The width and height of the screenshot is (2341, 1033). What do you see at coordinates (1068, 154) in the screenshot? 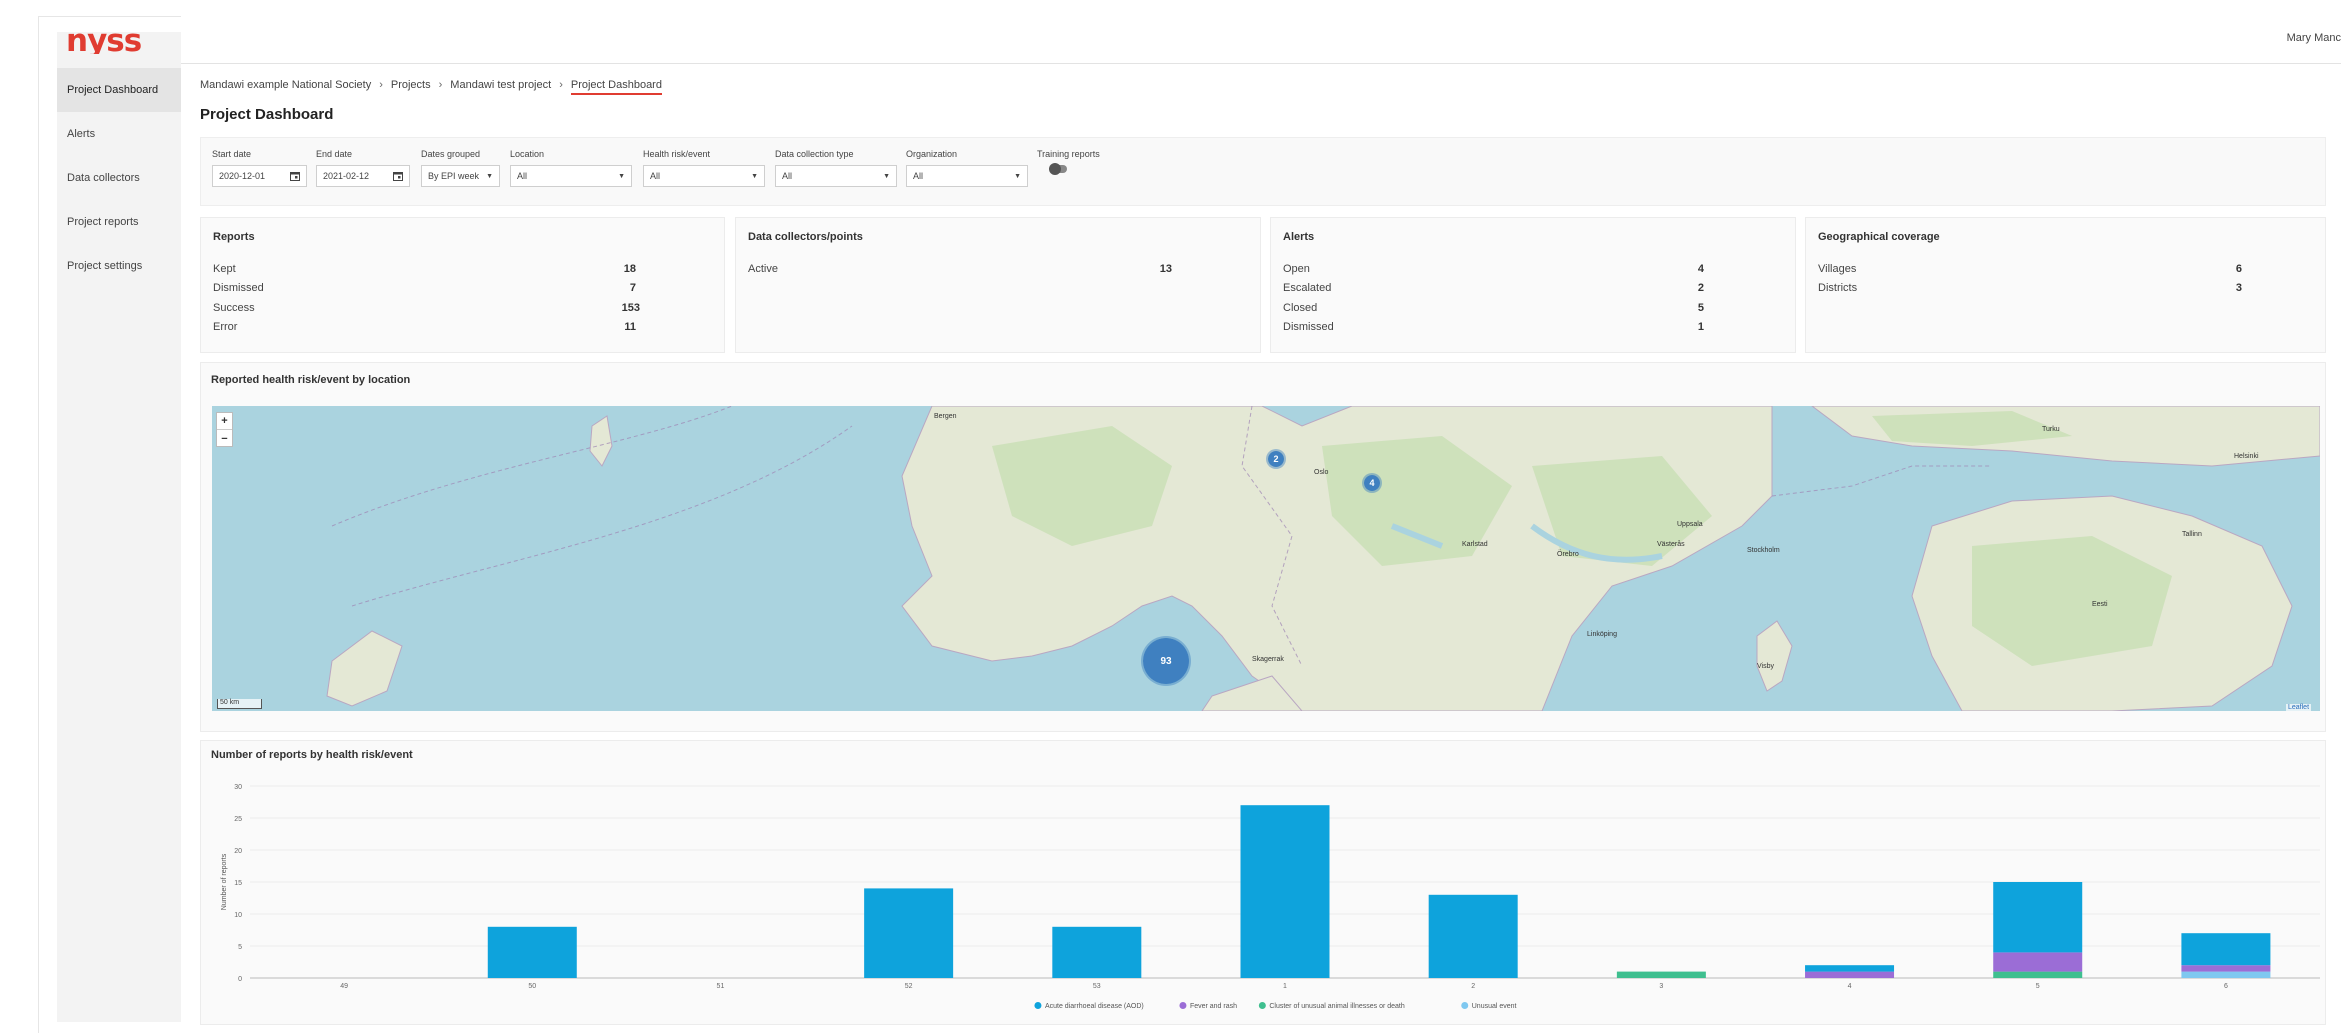
I see `training-reports-label: Training reports` at bounding box center [1068, 154].